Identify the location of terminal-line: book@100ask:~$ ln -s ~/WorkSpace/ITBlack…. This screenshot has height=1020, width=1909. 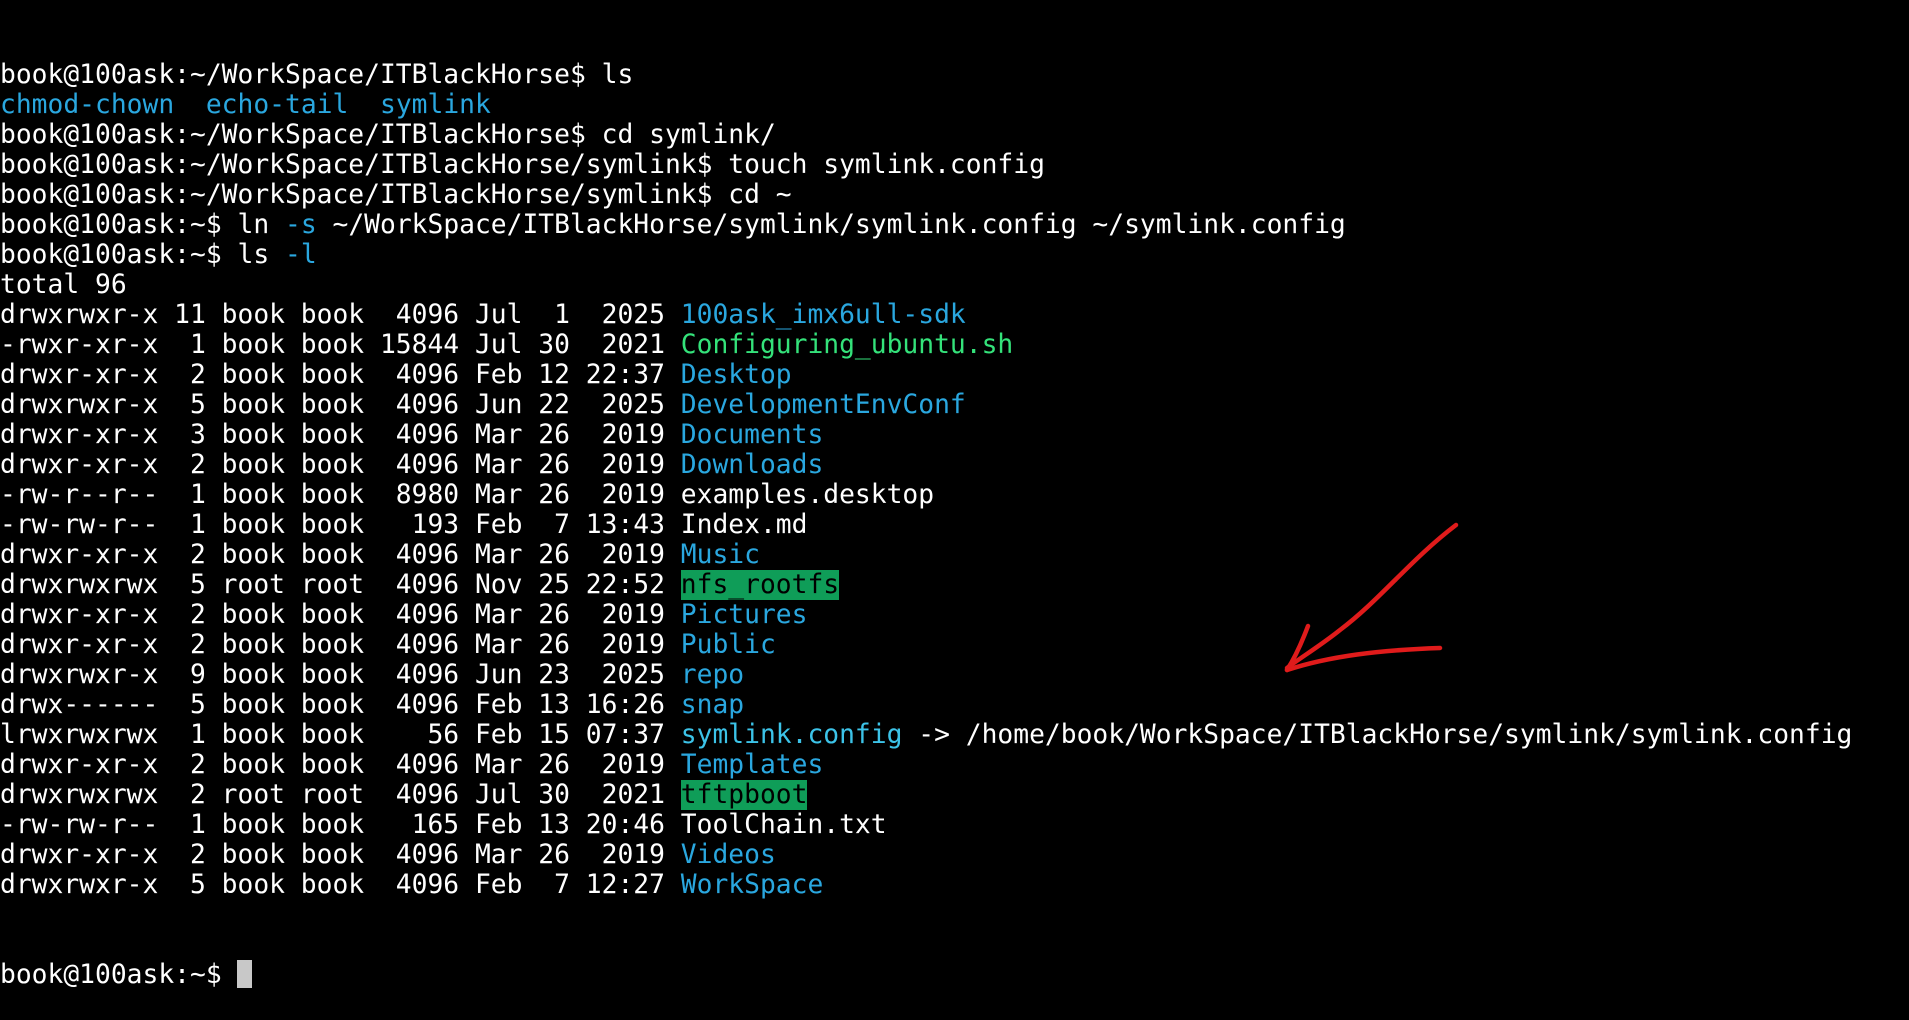
(954, 225).